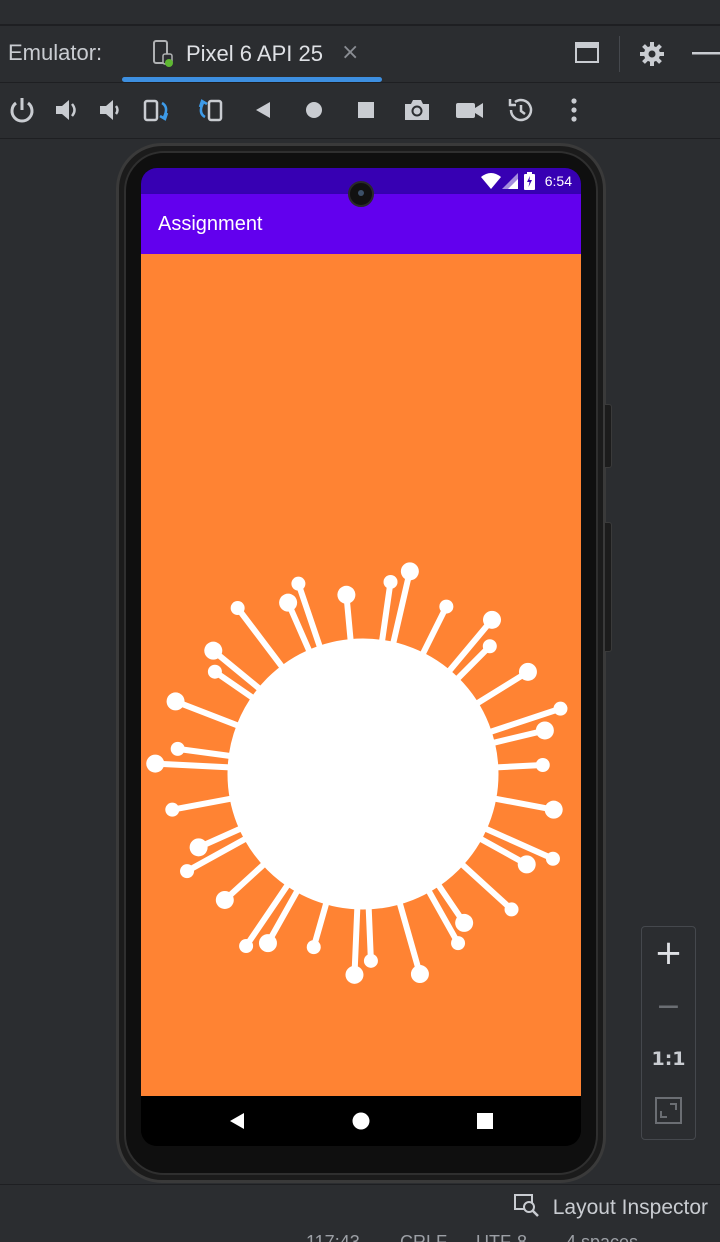 This screenshot has height=1242, width=720. I want to click on zoom-in-button: +, so click(668, 953).